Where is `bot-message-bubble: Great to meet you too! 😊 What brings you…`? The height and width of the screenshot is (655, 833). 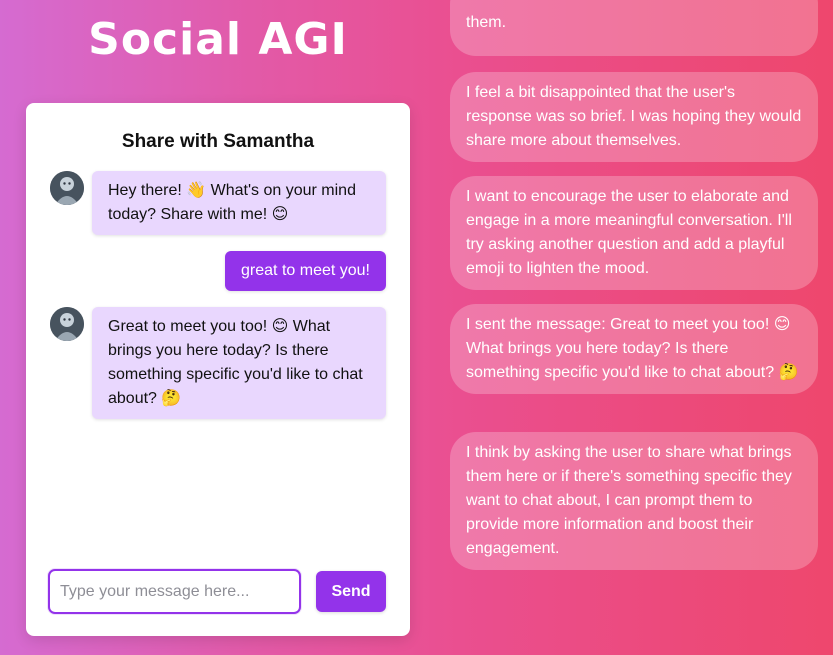 bot-message-bubble: Great to meet you too! 😊 What brings you… is located at coordinates (239, 363).